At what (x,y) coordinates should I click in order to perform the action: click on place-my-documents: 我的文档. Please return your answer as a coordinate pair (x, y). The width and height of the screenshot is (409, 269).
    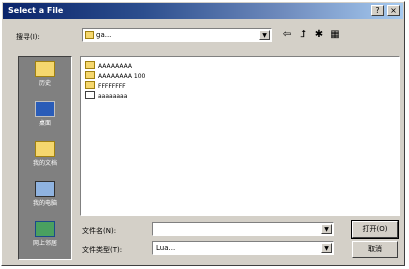
    Looking at the image, I should click on (45, 156).